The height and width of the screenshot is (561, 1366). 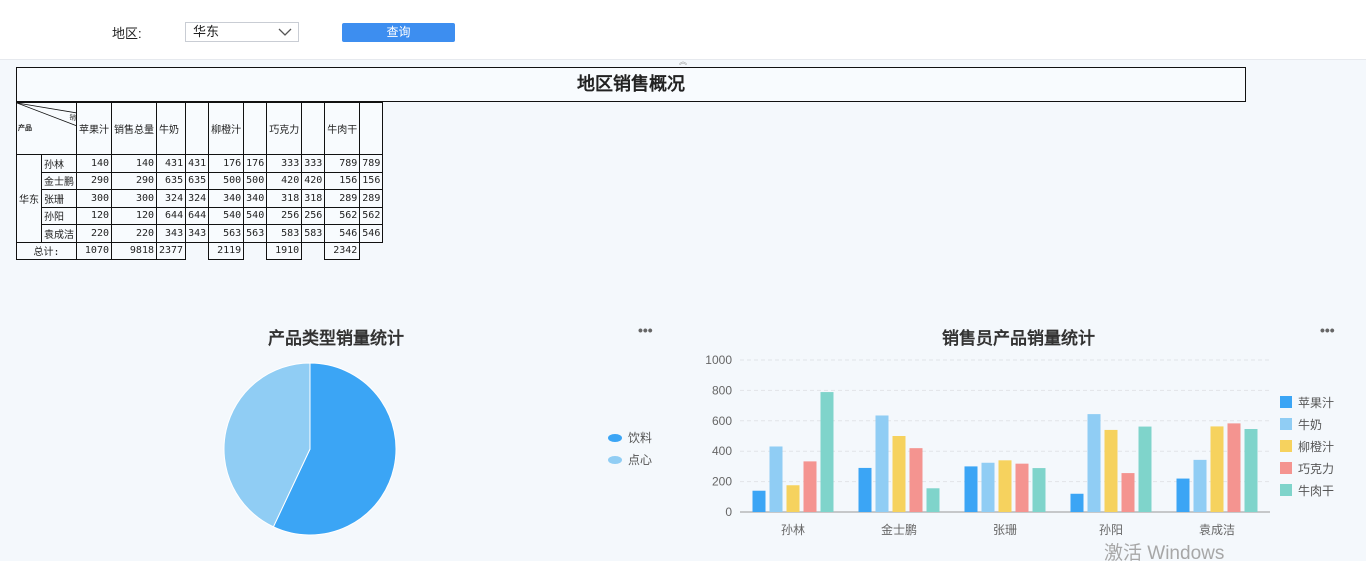 I want to click on legend-label: 苹果汁, so click(x=1316, y=403).